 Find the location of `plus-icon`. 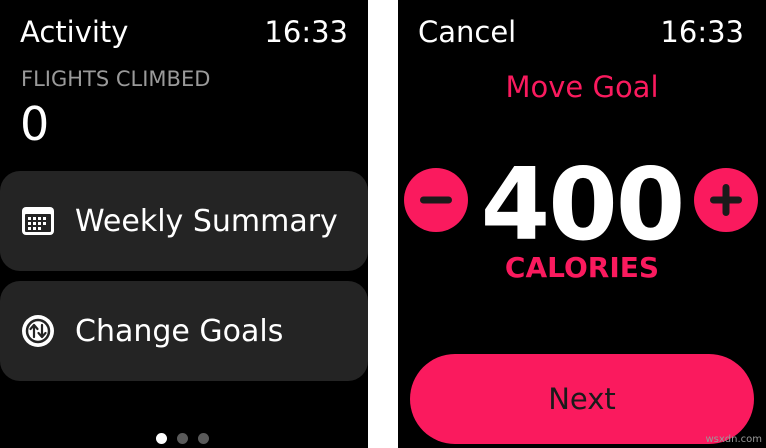

plus-icon is located at coordinates (726, 200).